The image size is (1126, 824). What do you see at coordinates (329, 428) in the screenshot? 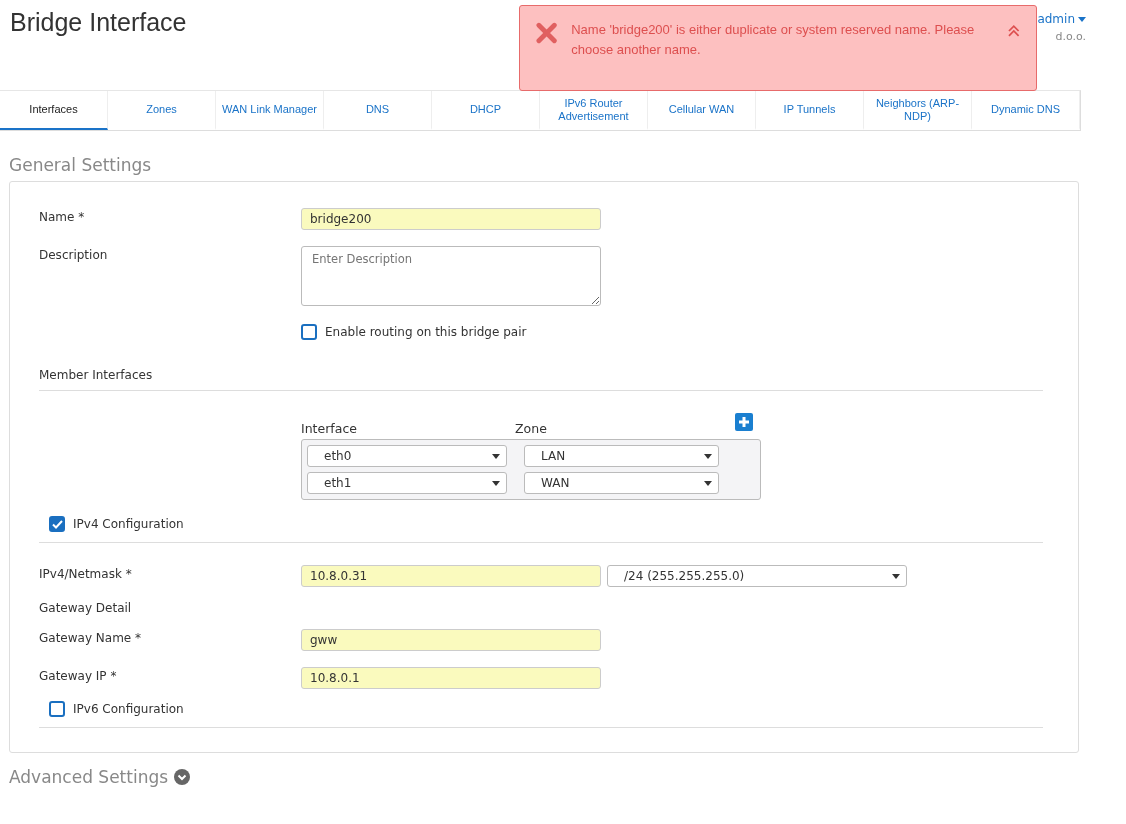
I see `column-header: Interface` at bounding box center [329, 428].